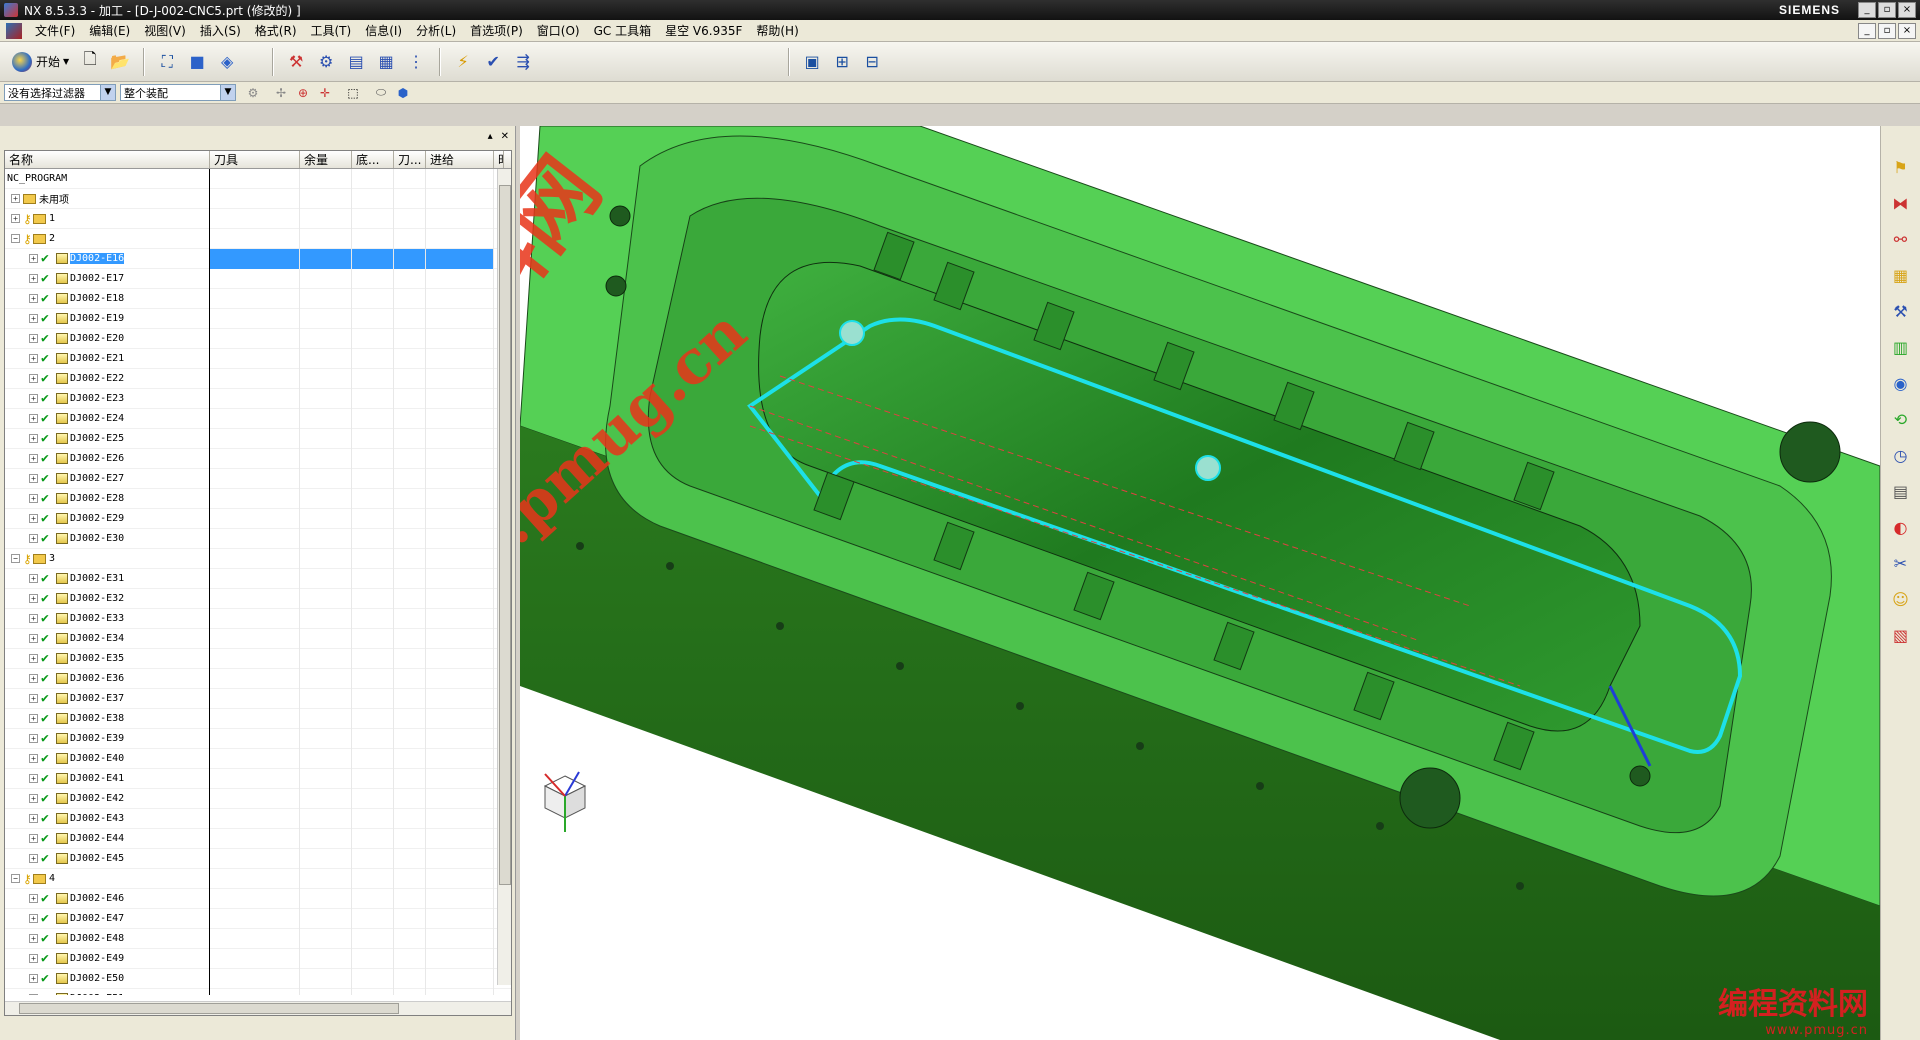 The image size is (1920, 1040). What do you see at coordinates (499, 159) in the screenshot?
I see `column-time: 时` at bounding box center [499, 159].